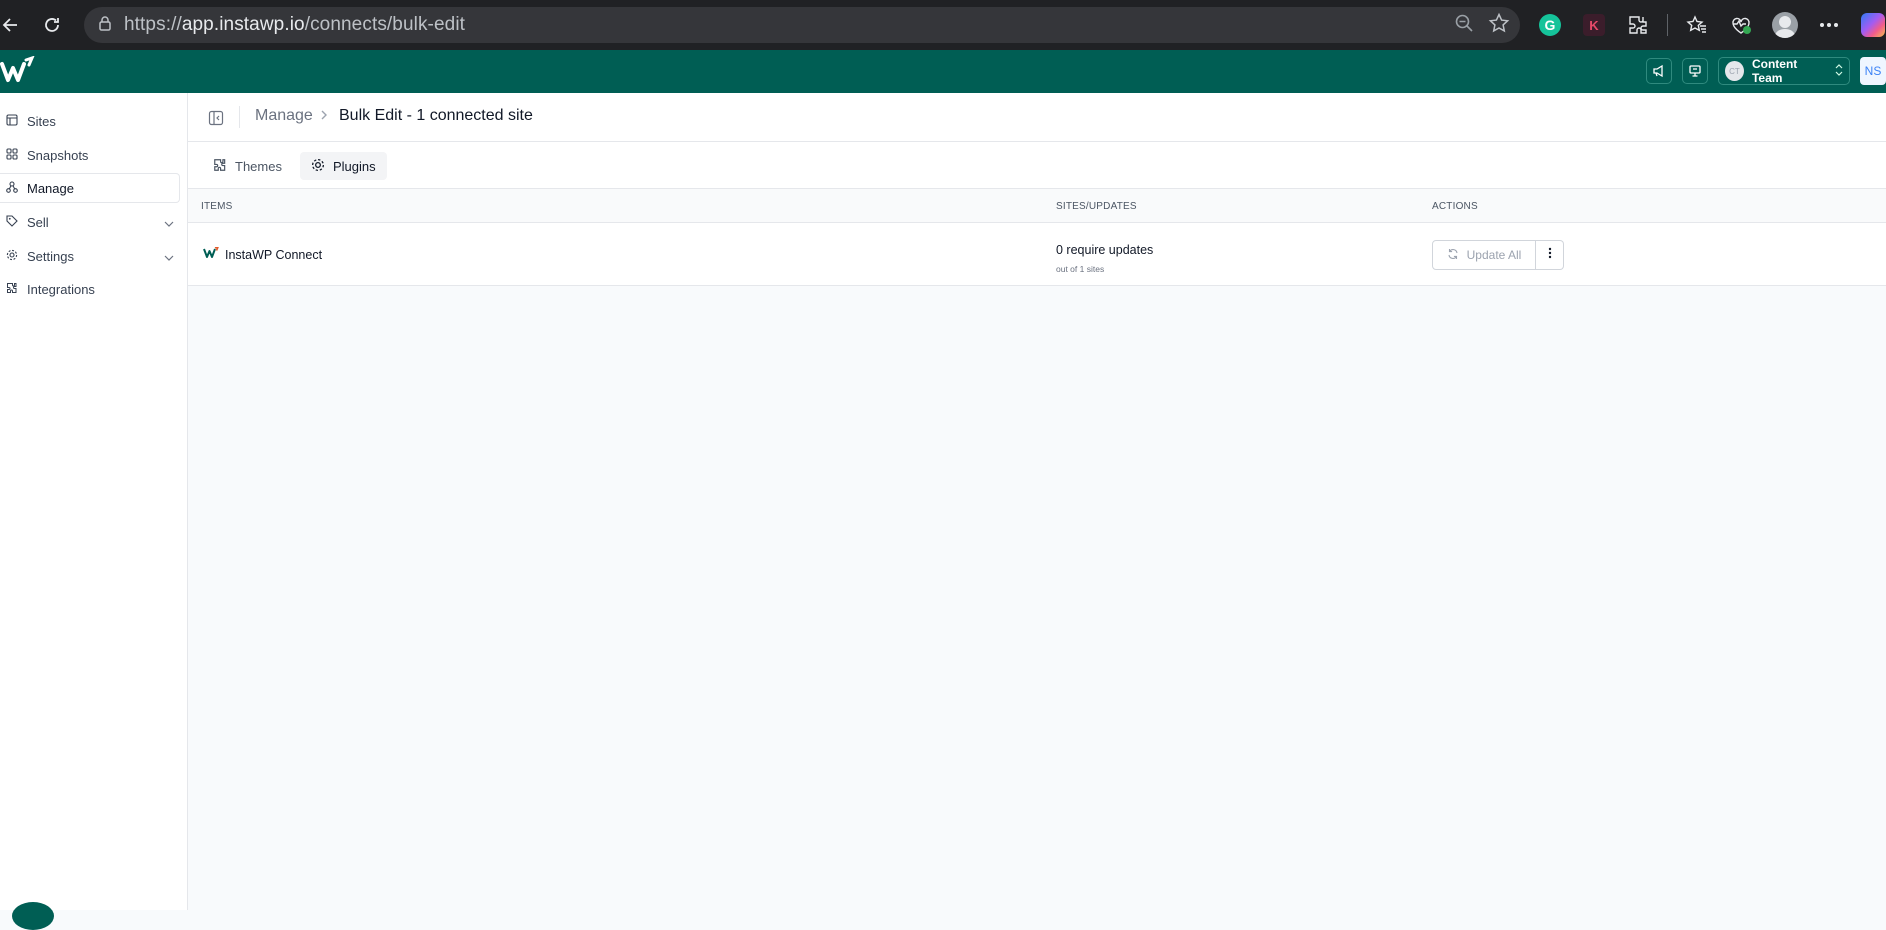 The width and height of the screenshot is (1886, 930). I want to click on column-header-actions: ACTIONS, so click(1455, 206).